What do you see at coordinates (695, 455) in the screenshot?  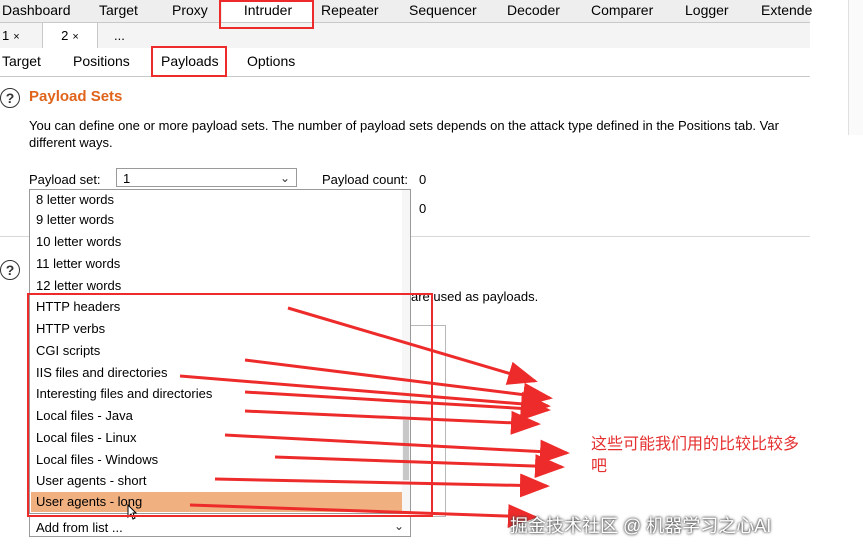 I see `annotation-text: 这些可能我们用的比较比较多吧` at bounding box center [695, 455].